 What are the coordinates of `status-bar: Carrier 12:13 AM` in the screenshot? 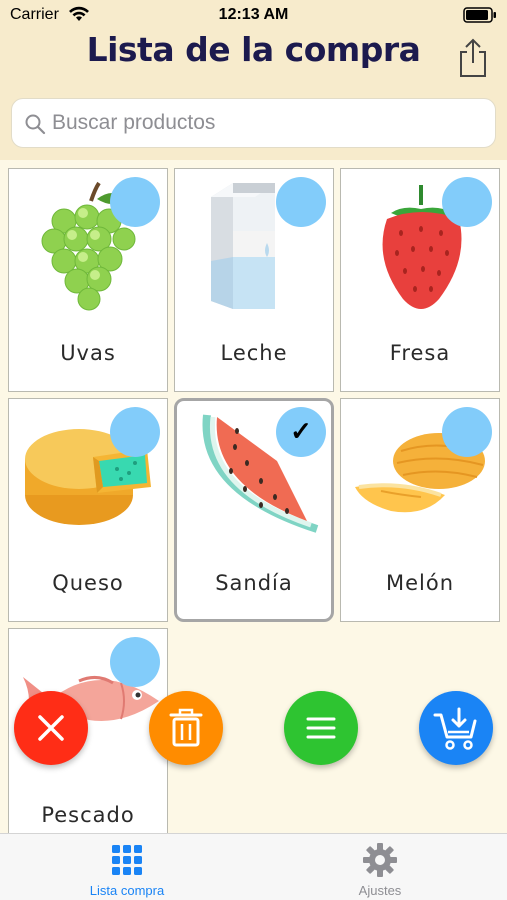 It's located at (253, 16).